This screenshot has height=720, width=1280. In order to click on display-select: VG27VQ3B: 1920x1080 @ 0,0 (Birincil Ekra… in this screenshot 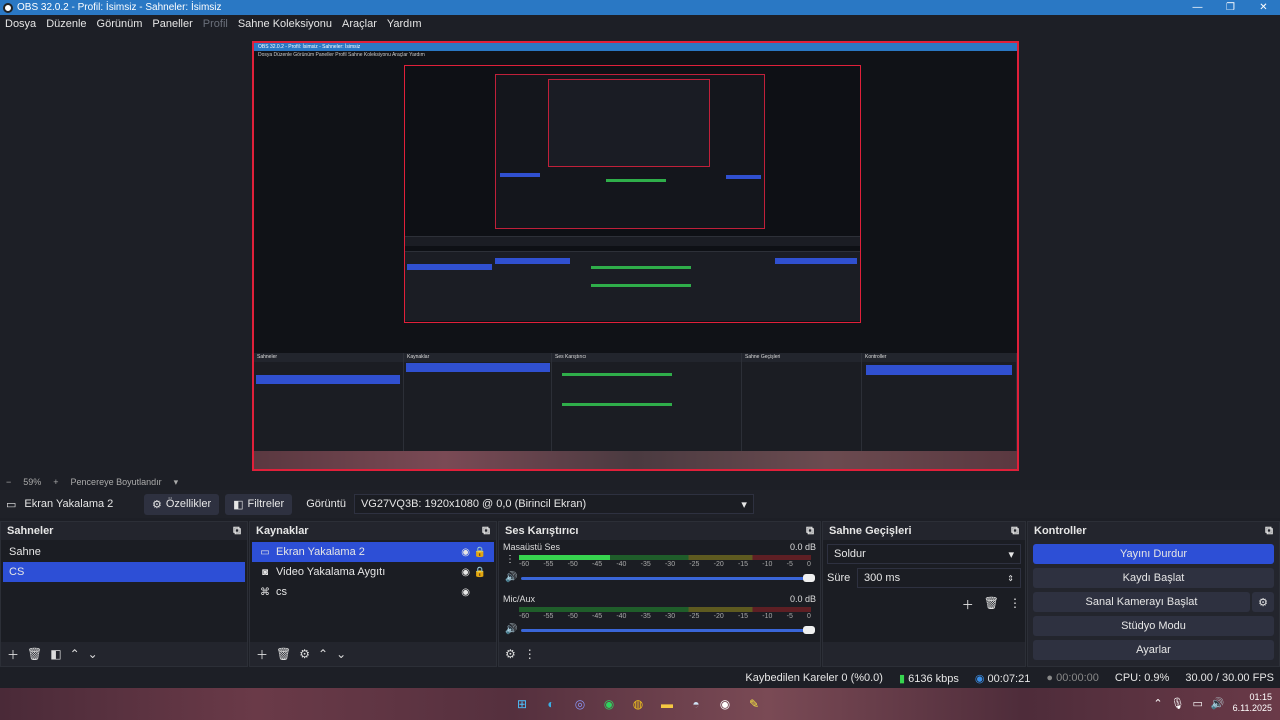, I will do `click(553, 504)`.